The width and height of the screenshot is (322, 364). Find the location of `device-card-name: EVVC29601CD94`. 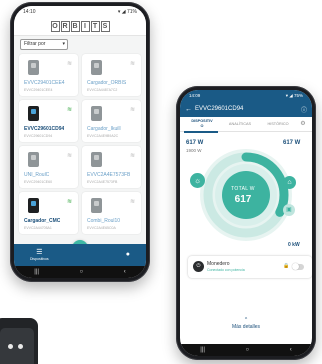

device-card-name: EVVC29601CD94 is located at coordinates (44, 129).